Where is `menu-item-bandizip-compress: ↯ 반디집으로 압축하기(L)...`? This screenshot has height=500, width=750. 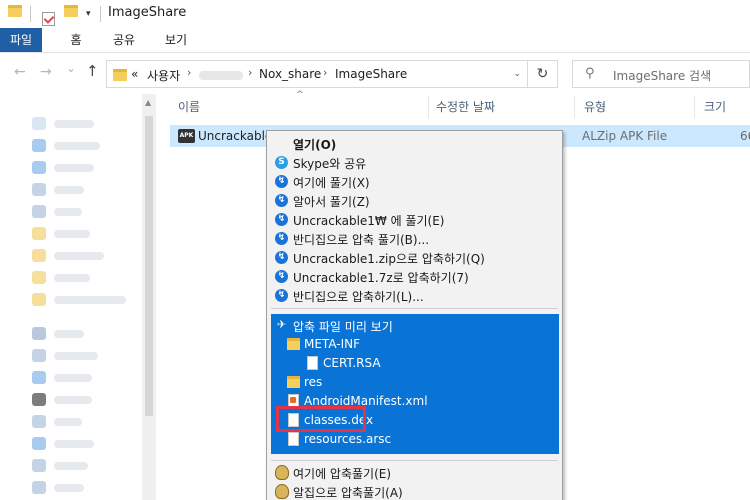
menu-item-bandizip-compress: ↯ 반디집으로 압축하기(L)... is located at coordinates (414, 295).